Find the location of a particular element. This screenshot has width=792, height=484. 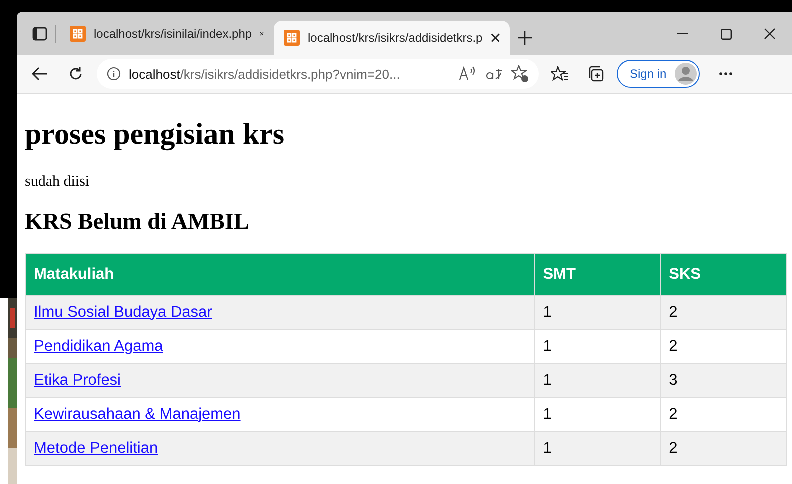

section-heading: KRS Belum di AMBIL is located at coordinates (137, 222).